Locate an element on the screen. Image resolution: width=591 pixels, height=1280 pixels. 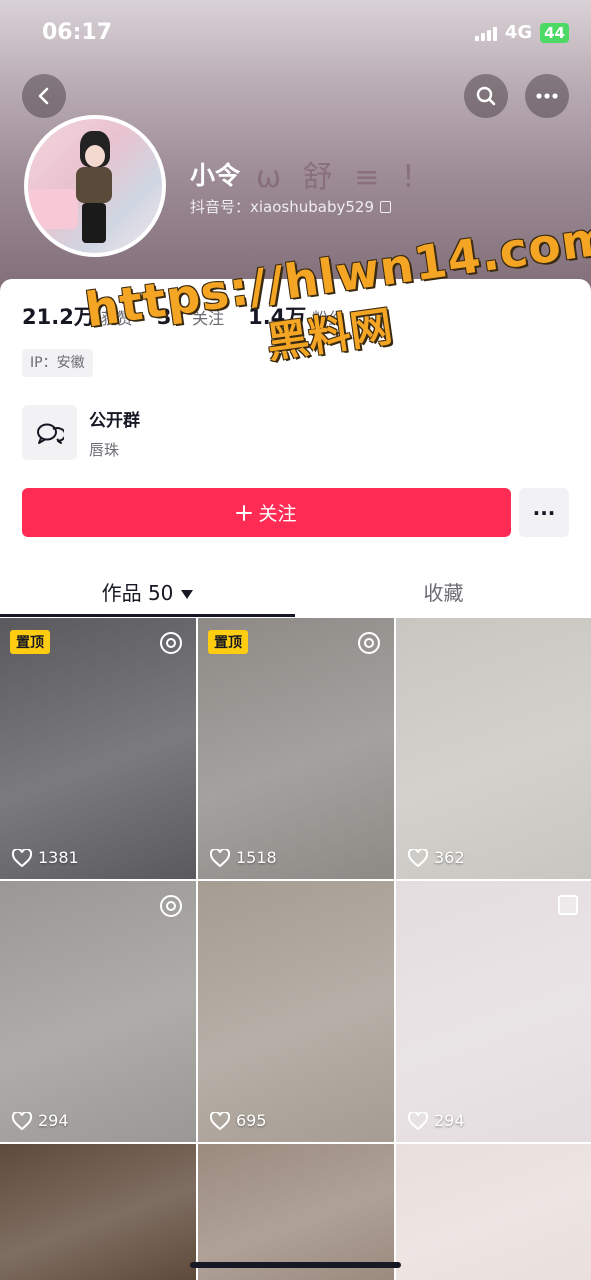
tile-likes: 1381 is located at coordinates (45, 857).